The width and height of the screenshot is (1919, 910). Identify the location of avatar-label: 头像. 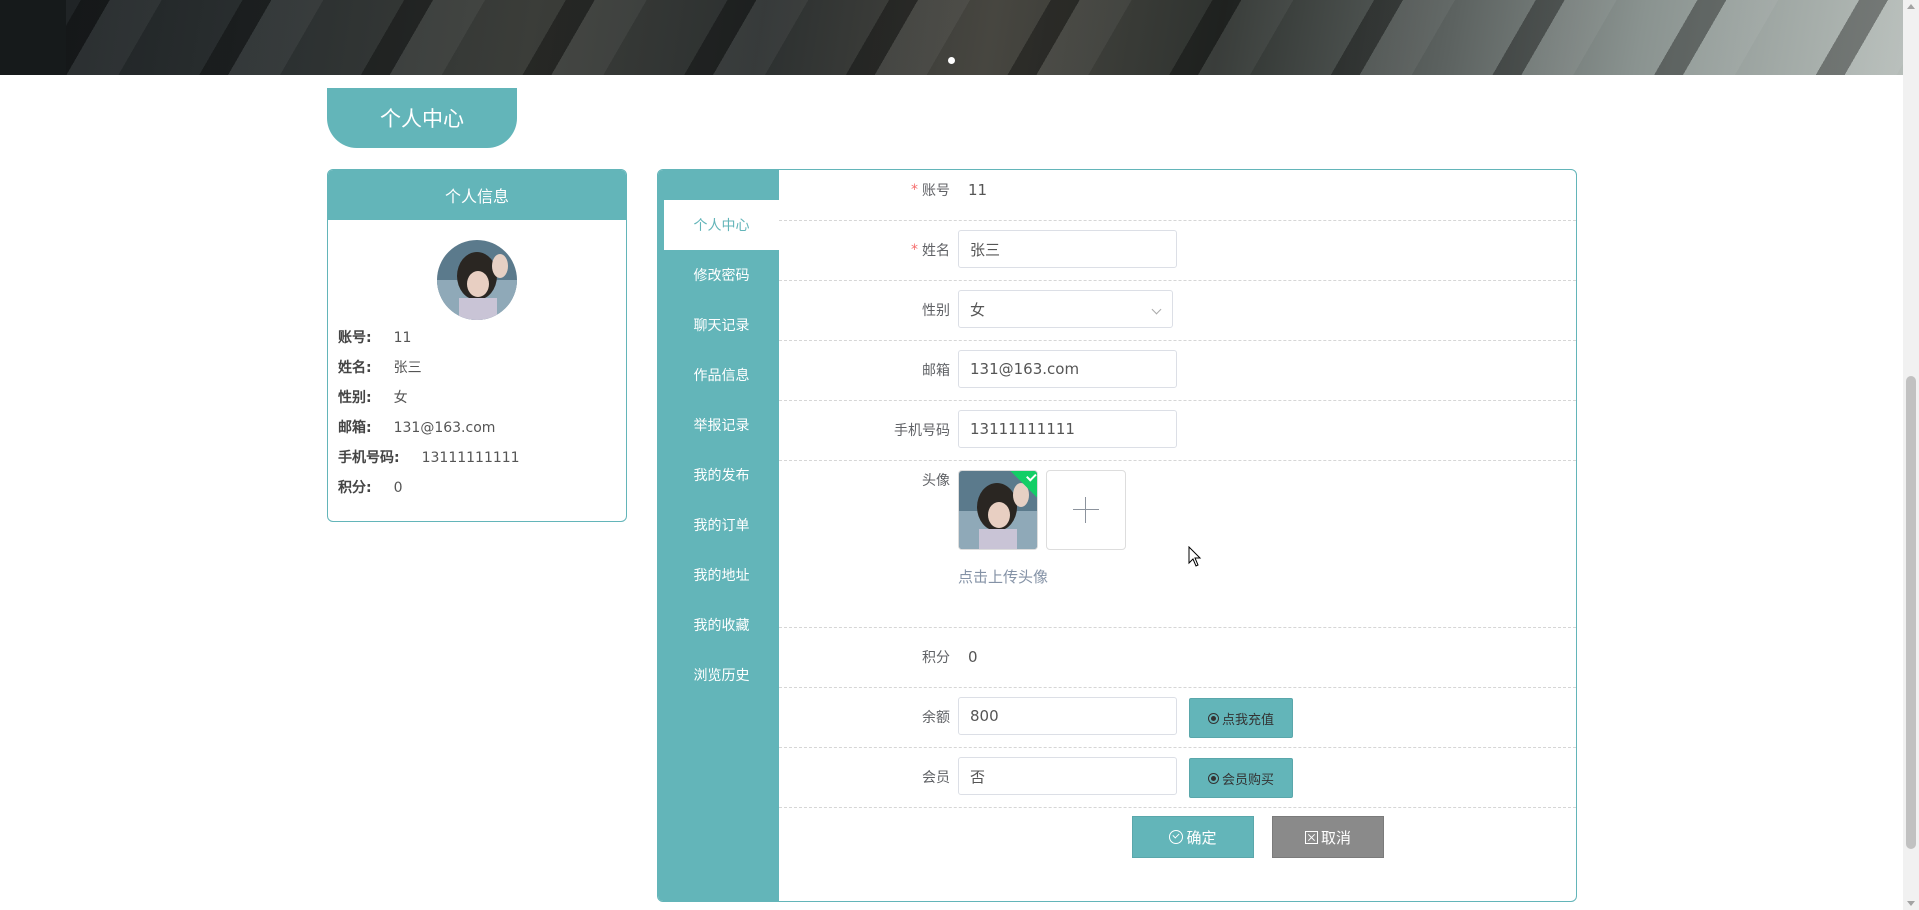
(936, 481).